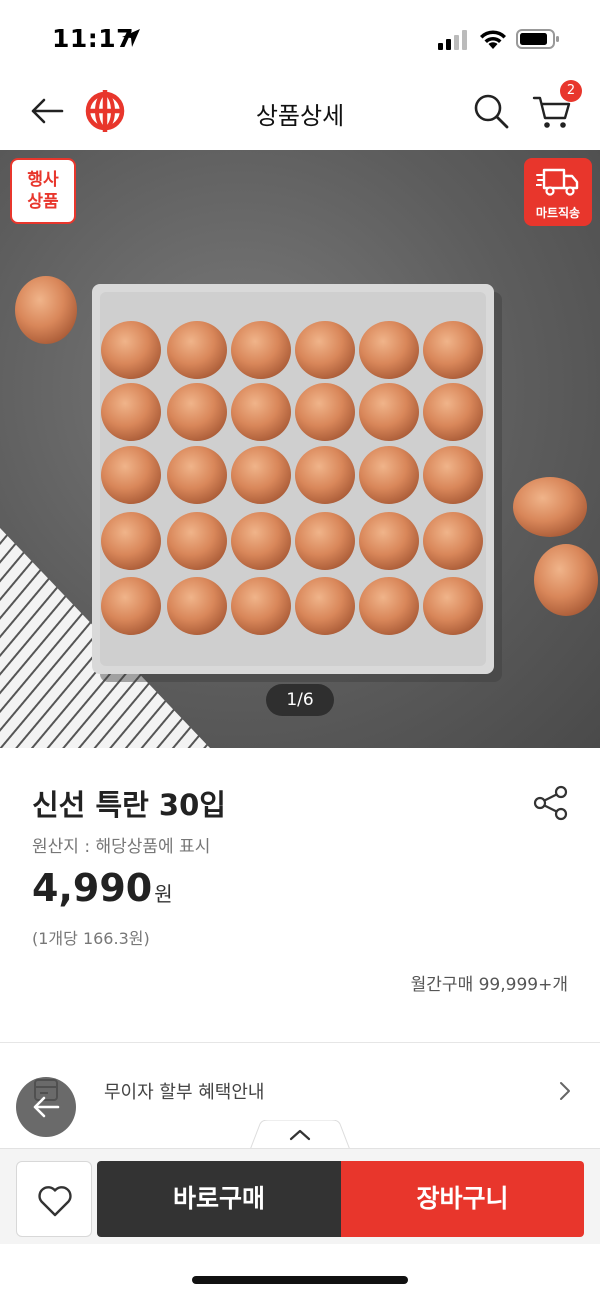 The width and height of the screenshot is (600, 1298). I want to click on bottom-action-bar: 바로구매 장바구니, so click(300, 1196).